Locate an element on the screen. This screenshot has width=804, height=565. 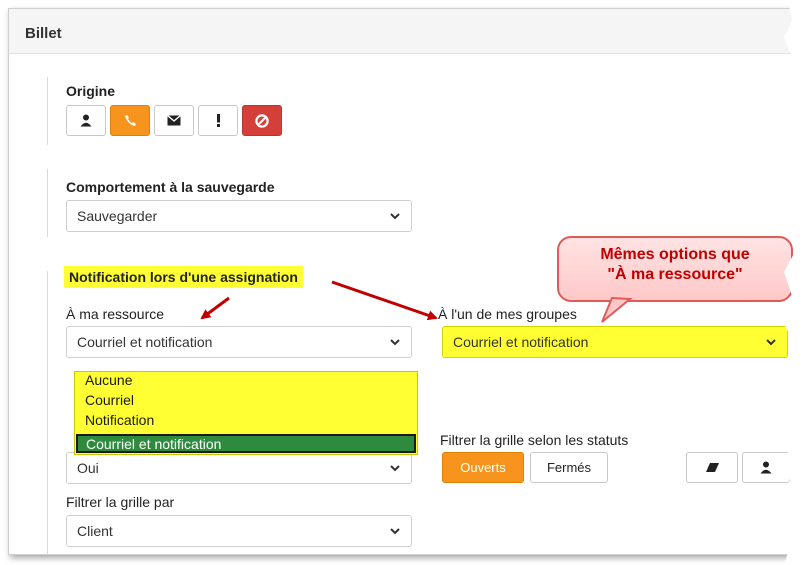
ban-icon is located at coordinates (262, 120).